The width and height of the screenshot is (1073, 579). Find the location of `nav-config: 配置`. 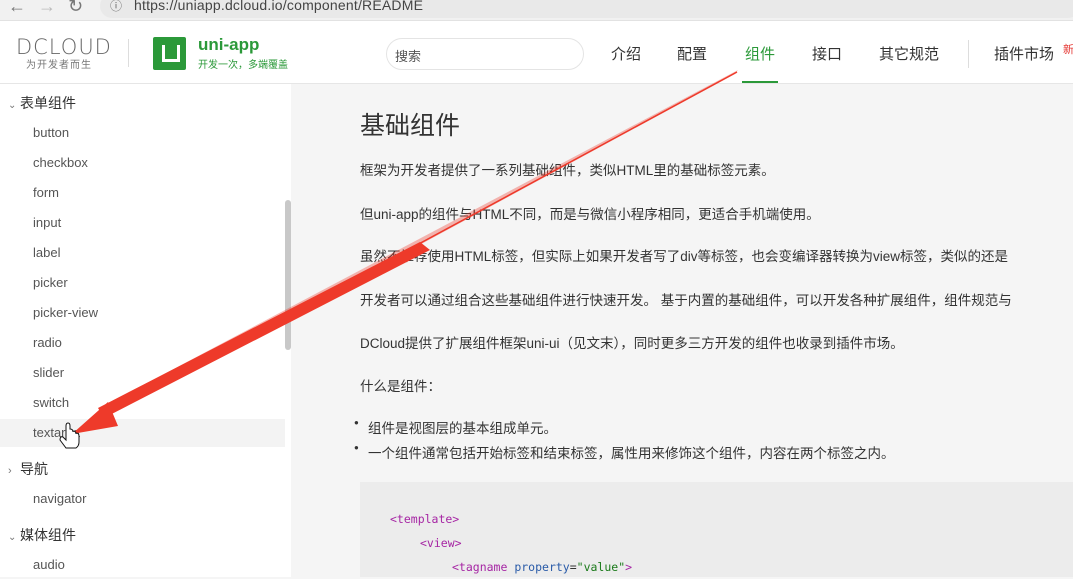

nav-config: 配置 is located at coordinates (692, 53).